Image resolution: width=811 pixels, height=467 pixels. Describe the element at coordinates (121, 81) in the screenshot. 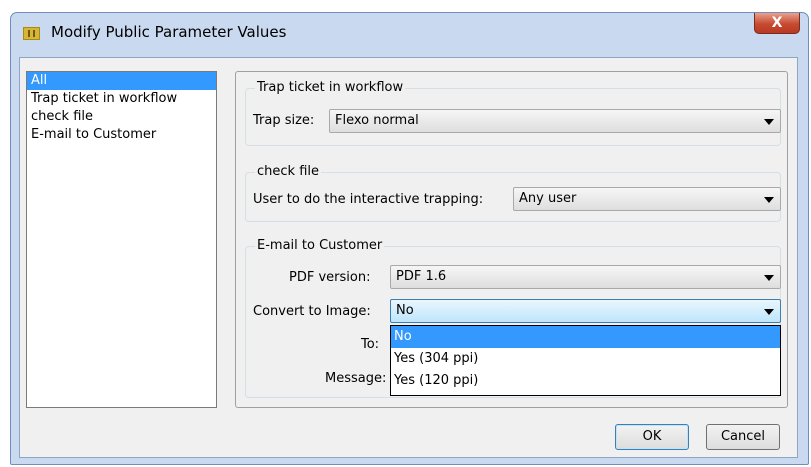

I see `list-item-all: All` at that location.